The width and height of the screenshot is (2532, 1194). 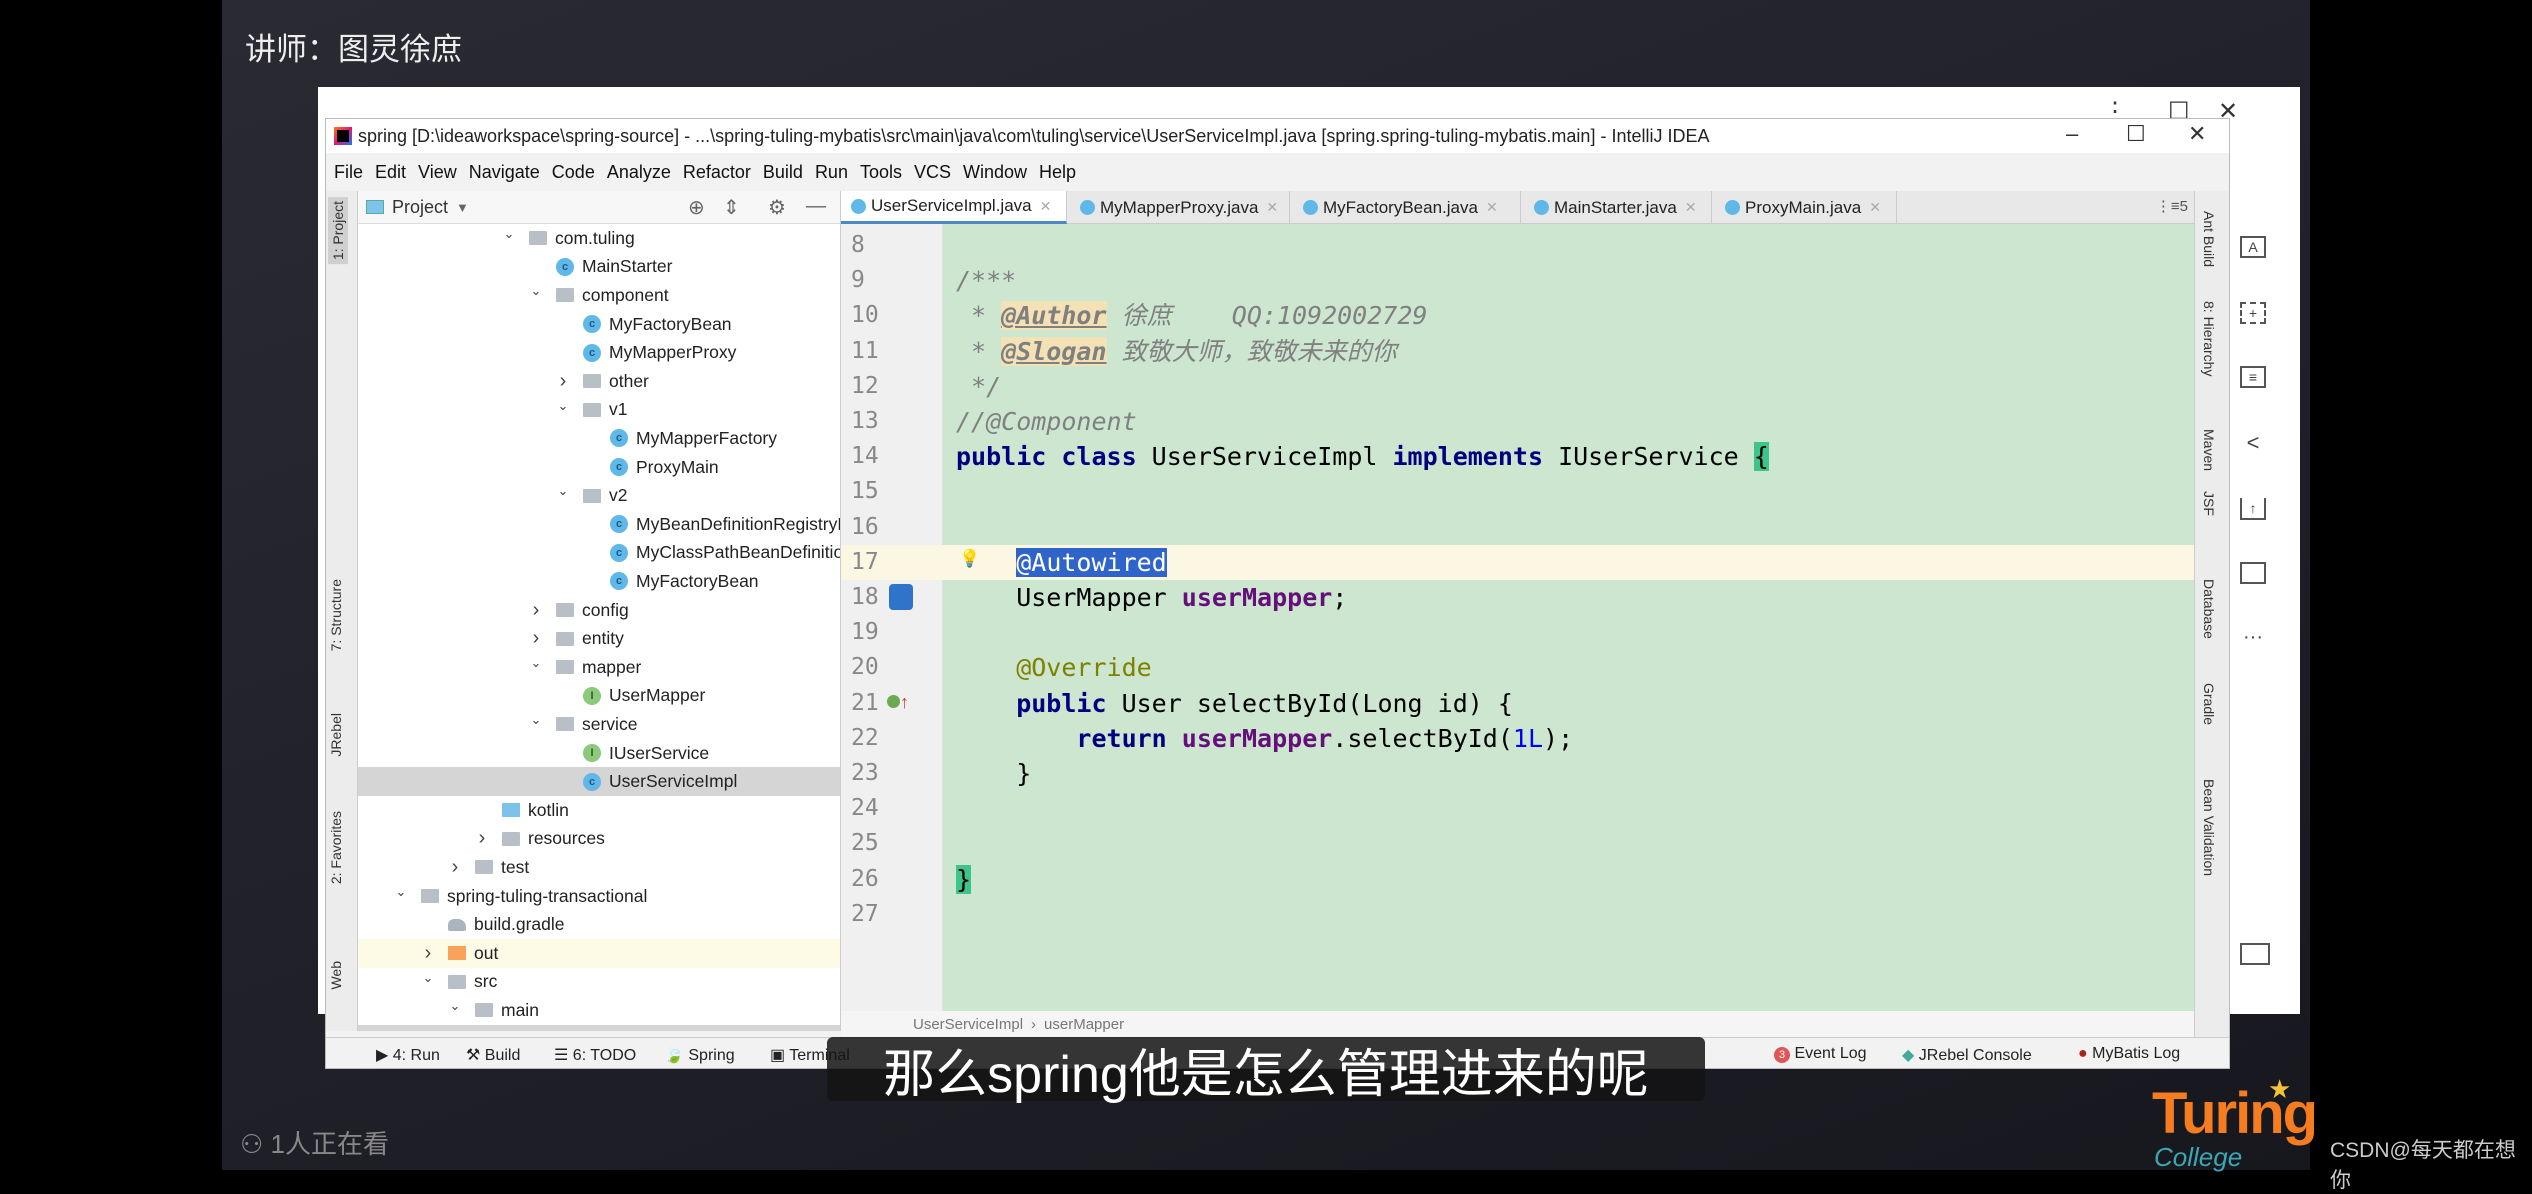 What do you see at coordinates (420, 207) in the screenshot?
I see `project-view-selector: Project` at bounding box center [420, 207].